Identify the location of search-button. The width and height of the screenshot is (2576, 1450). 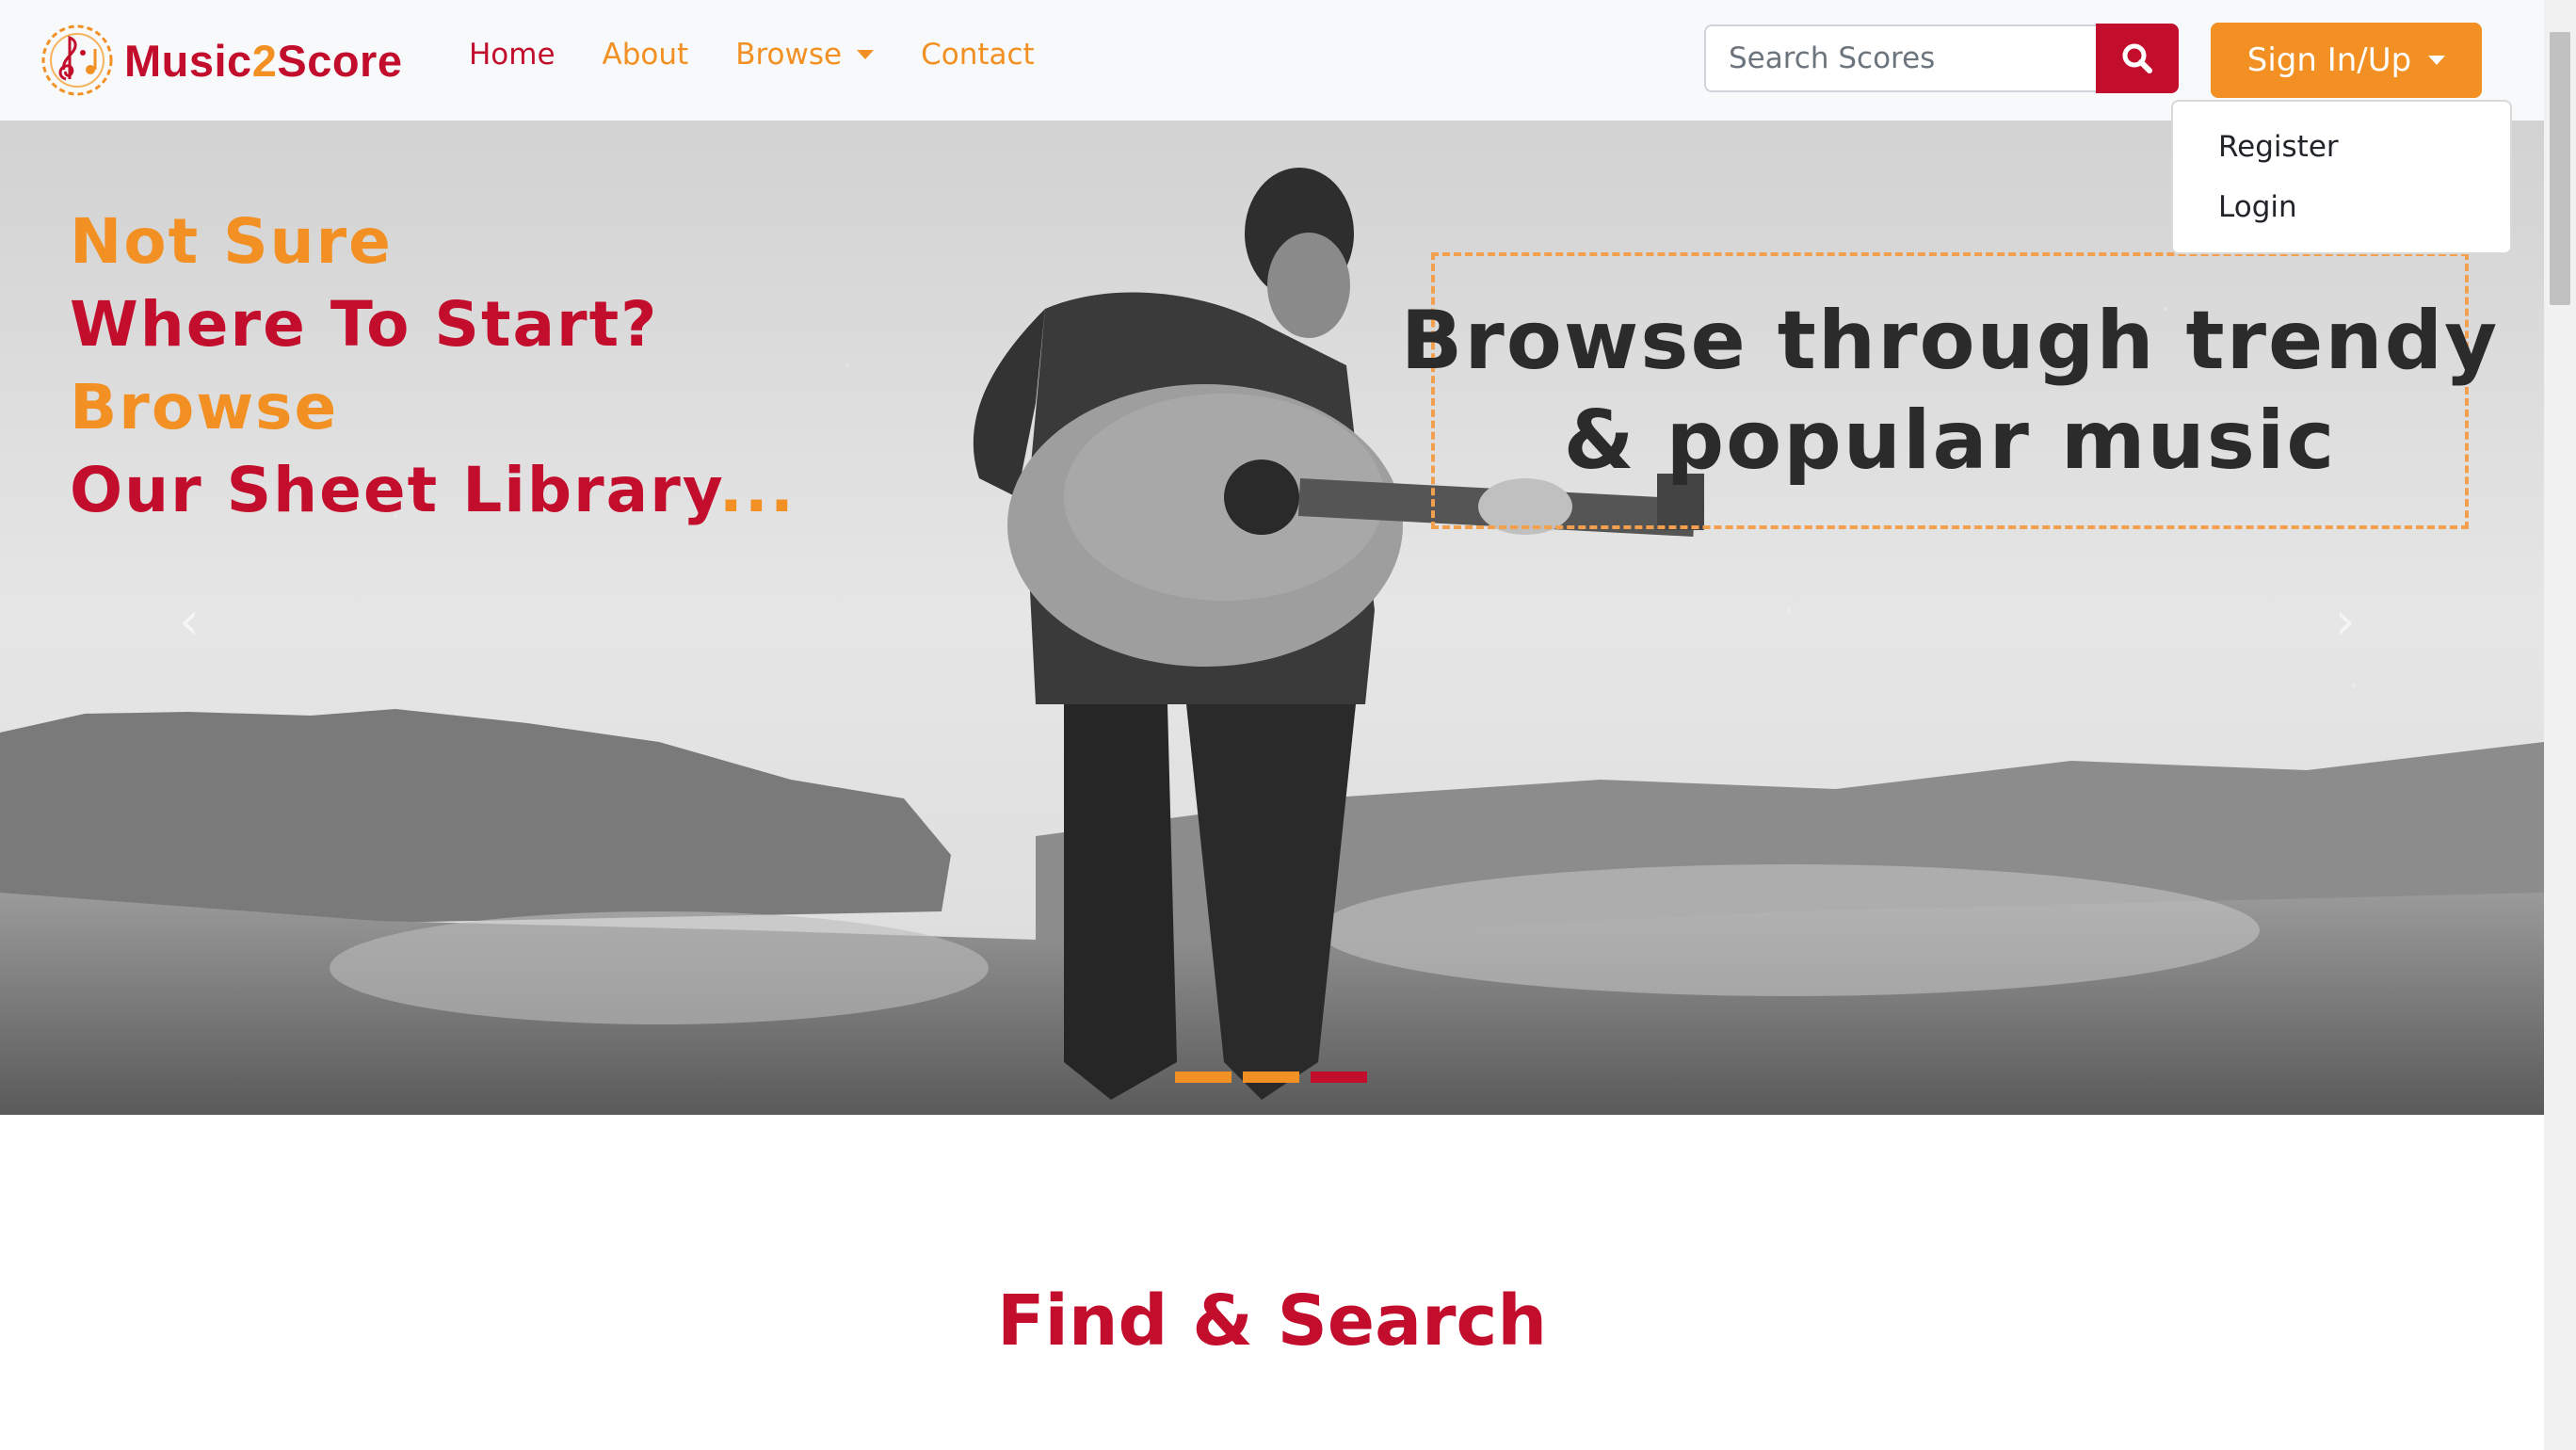
(2137, 58).